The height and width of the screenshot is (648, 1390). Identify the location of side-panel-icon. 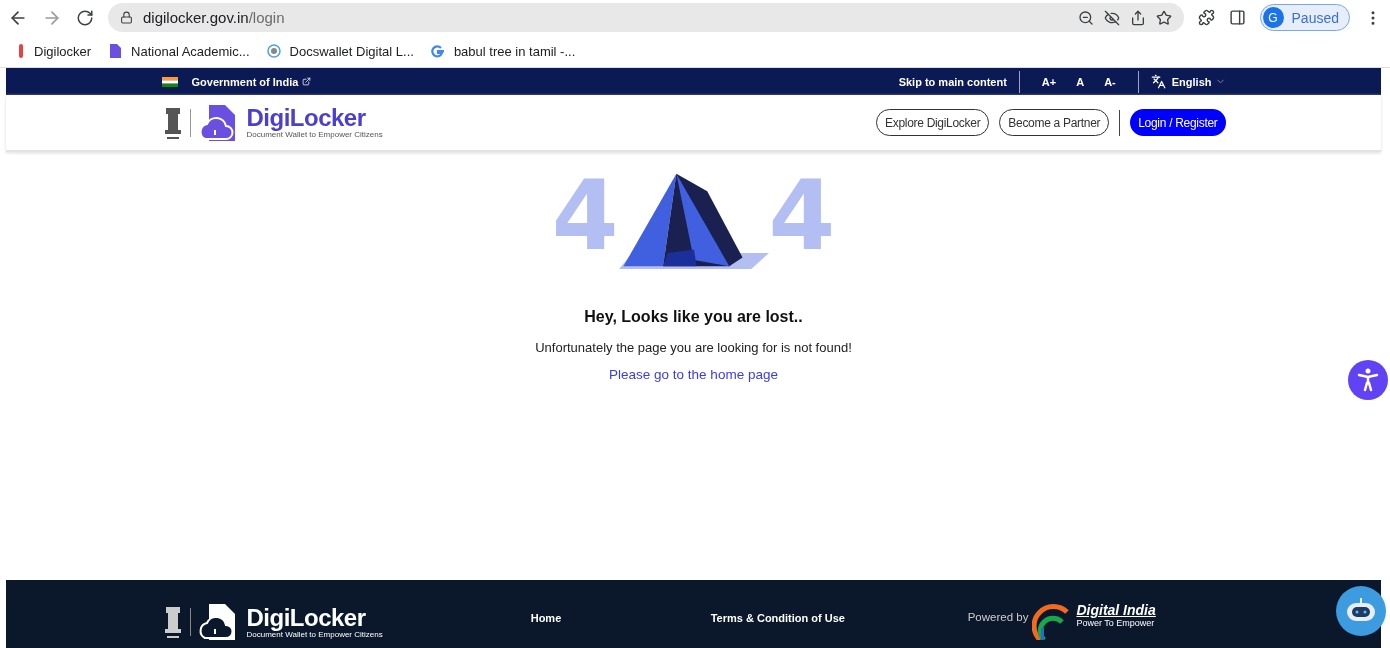
(1237, 17).